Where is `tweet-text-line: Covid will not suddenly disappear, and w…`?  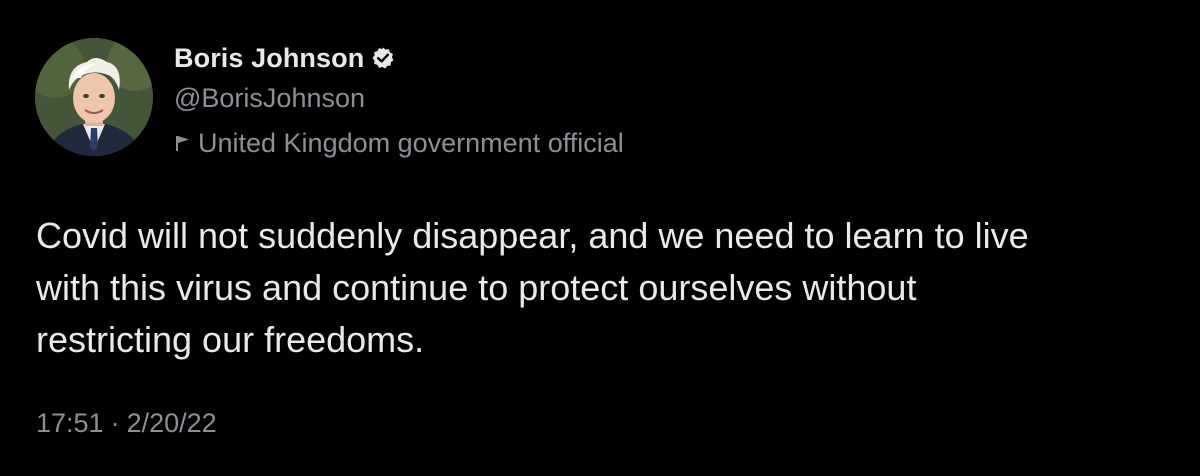 tweet-text-line: Covid will not suddenly disappear, and w… is located at coordinates (532, 235).